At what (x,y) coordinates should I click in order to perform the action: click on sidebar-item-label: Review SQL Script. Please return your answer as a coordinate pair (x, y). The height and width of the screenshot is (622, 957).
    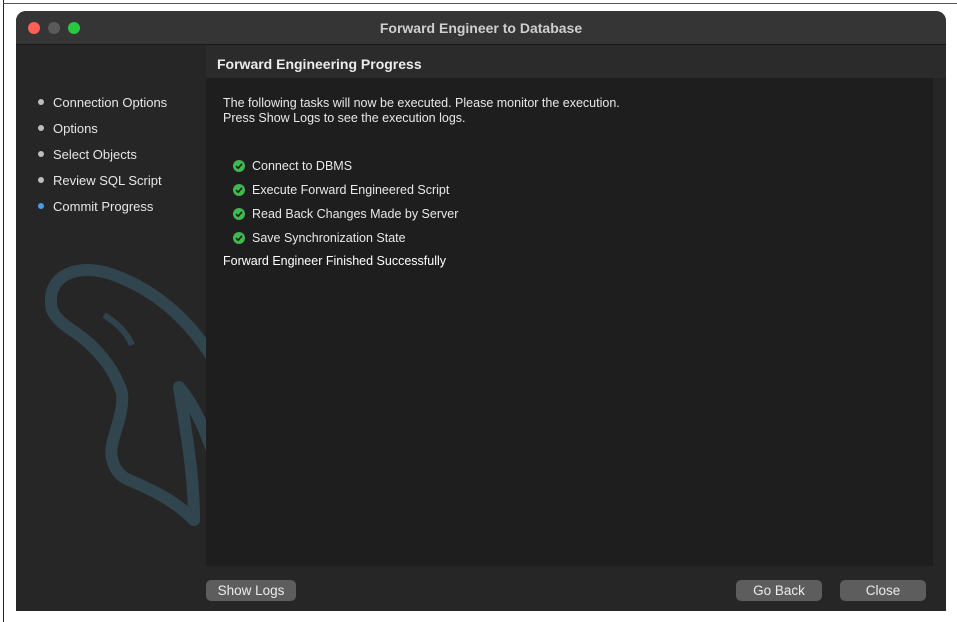
    Looking at the image, I should click on (107, 180).